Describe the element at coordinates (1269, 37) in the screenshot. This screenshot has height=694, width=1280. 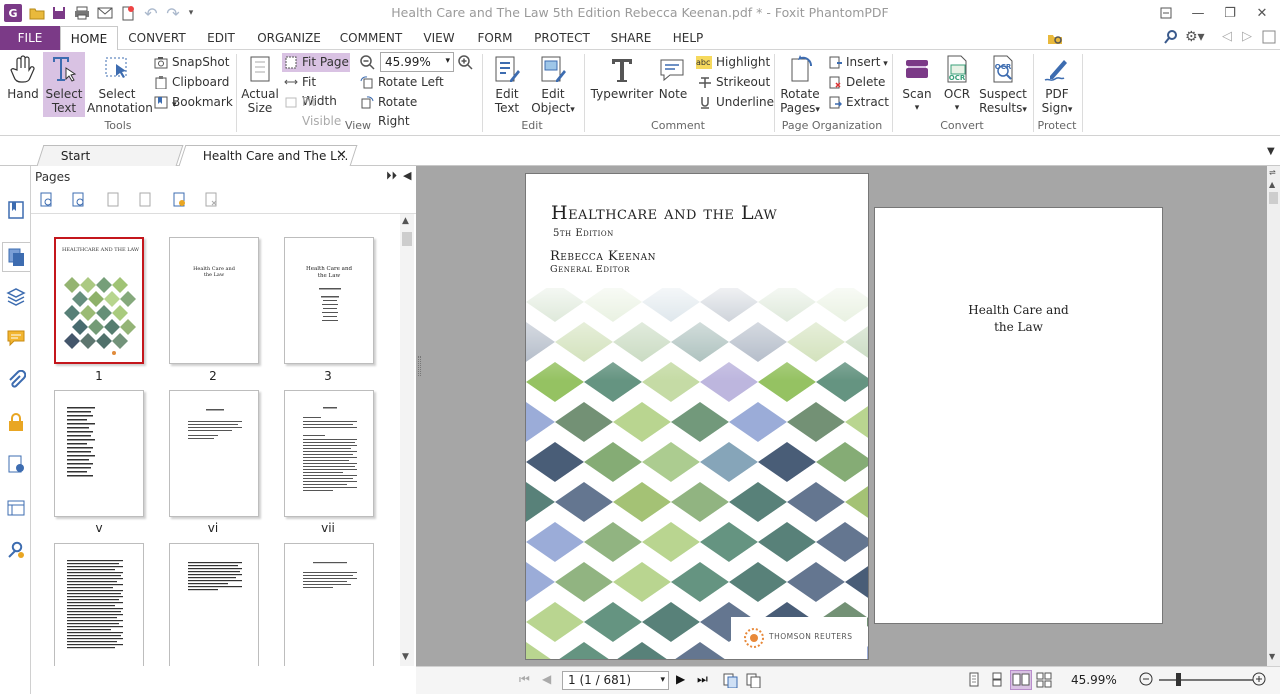
I see `options-icon` at that location.